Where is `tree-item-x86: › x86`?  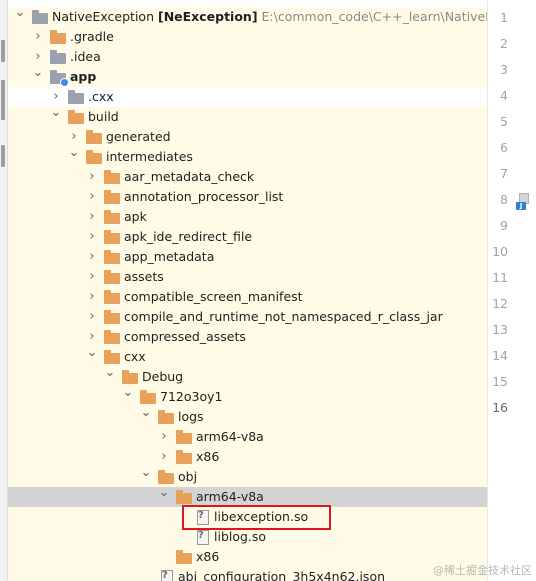
tree-item-x86: › x86 is located at coordinates (247, 457).